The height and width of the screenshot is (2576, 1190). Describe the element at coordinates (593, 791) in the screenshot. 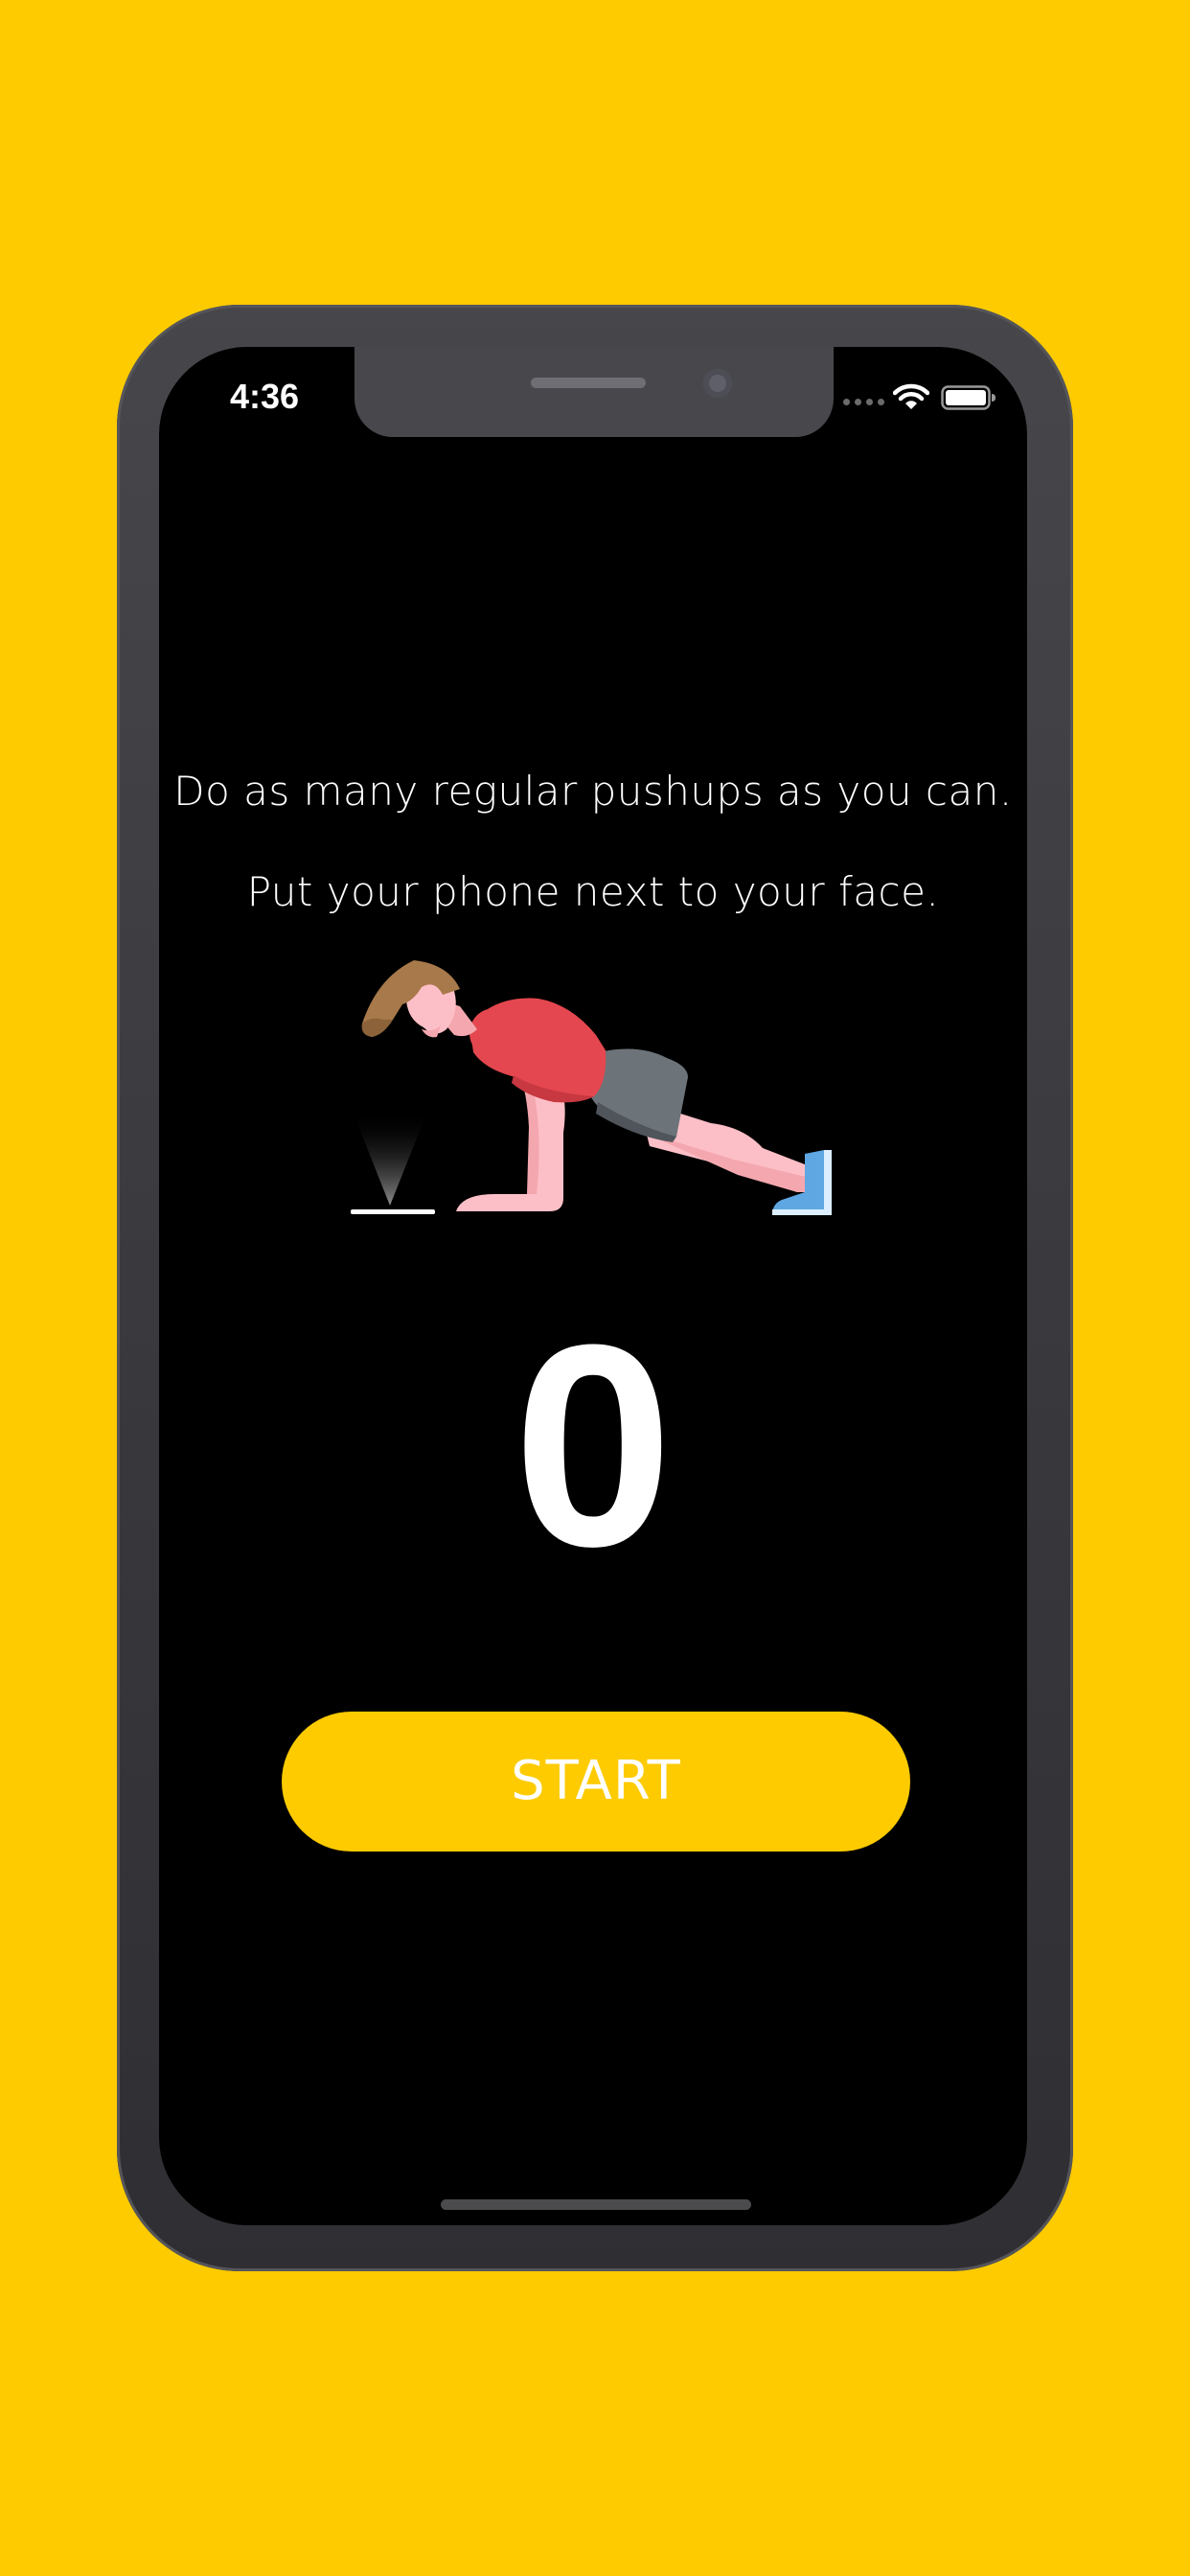

I see `instruction-text-1: Do as many regular pushups as you can.` at that location.